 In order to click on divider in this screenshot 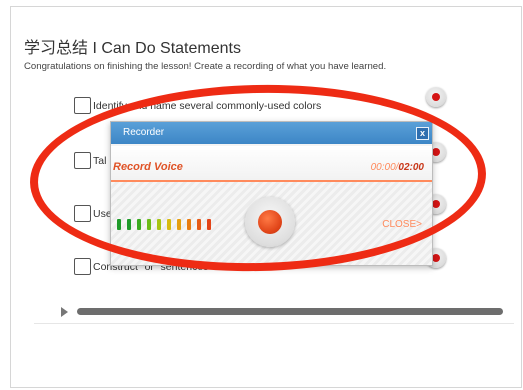, I will do `click(274, 323)`.